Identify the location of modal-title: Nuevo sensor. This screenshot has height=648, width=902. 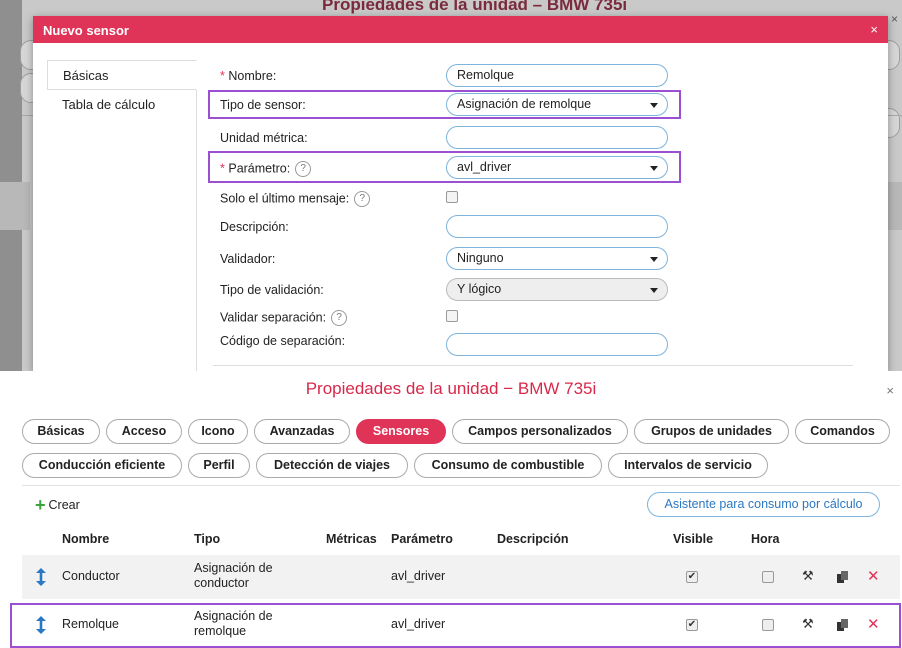
(86, 30).